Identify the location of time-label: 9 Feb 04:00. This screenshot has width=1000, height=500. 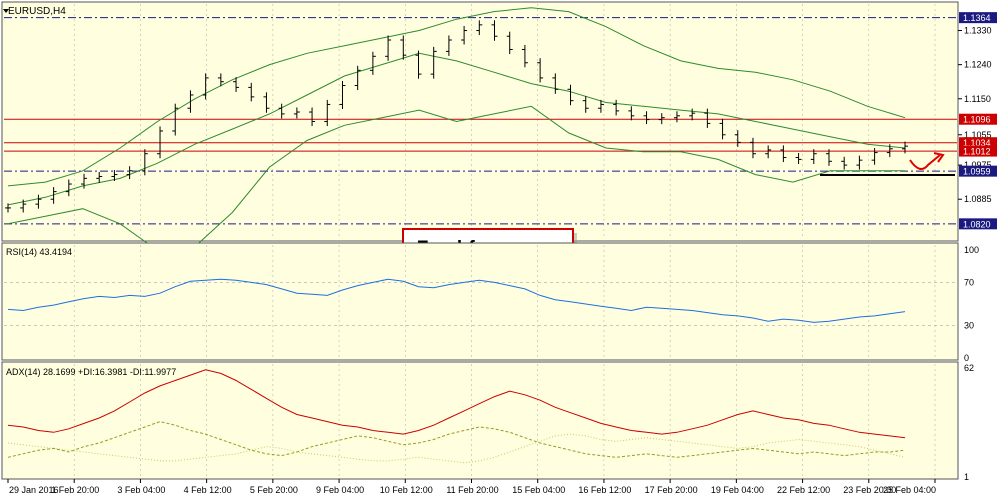
(340, 490).